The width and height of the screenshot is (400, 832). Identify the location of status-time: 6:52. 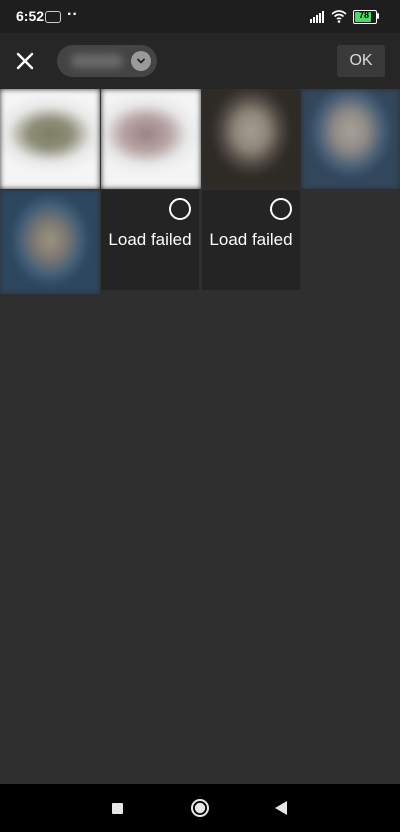
(30, 16).